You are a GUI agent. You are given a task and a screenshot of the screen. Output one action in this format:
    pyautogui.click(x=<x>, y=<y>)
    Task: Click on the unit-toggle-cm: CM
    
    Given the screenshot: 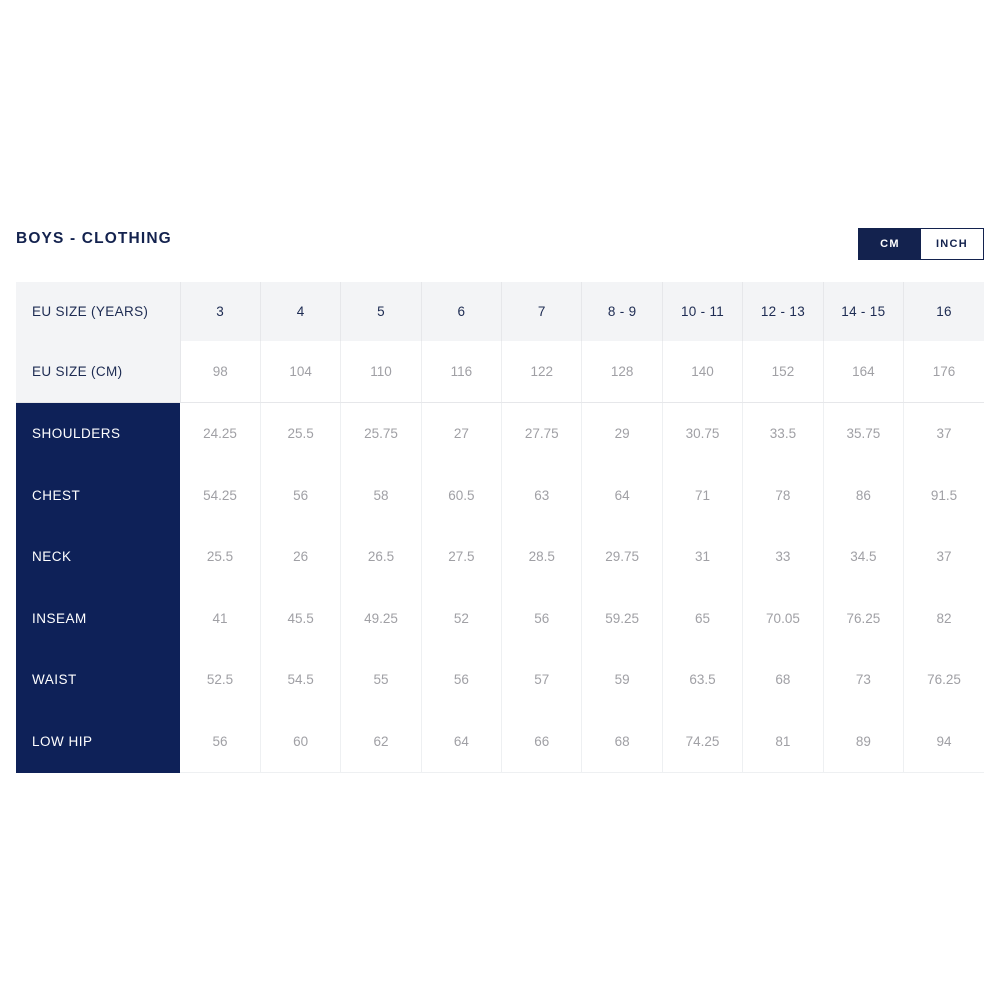 What is the action you would take?
    pyautogui.click(x=890, y=244)
    